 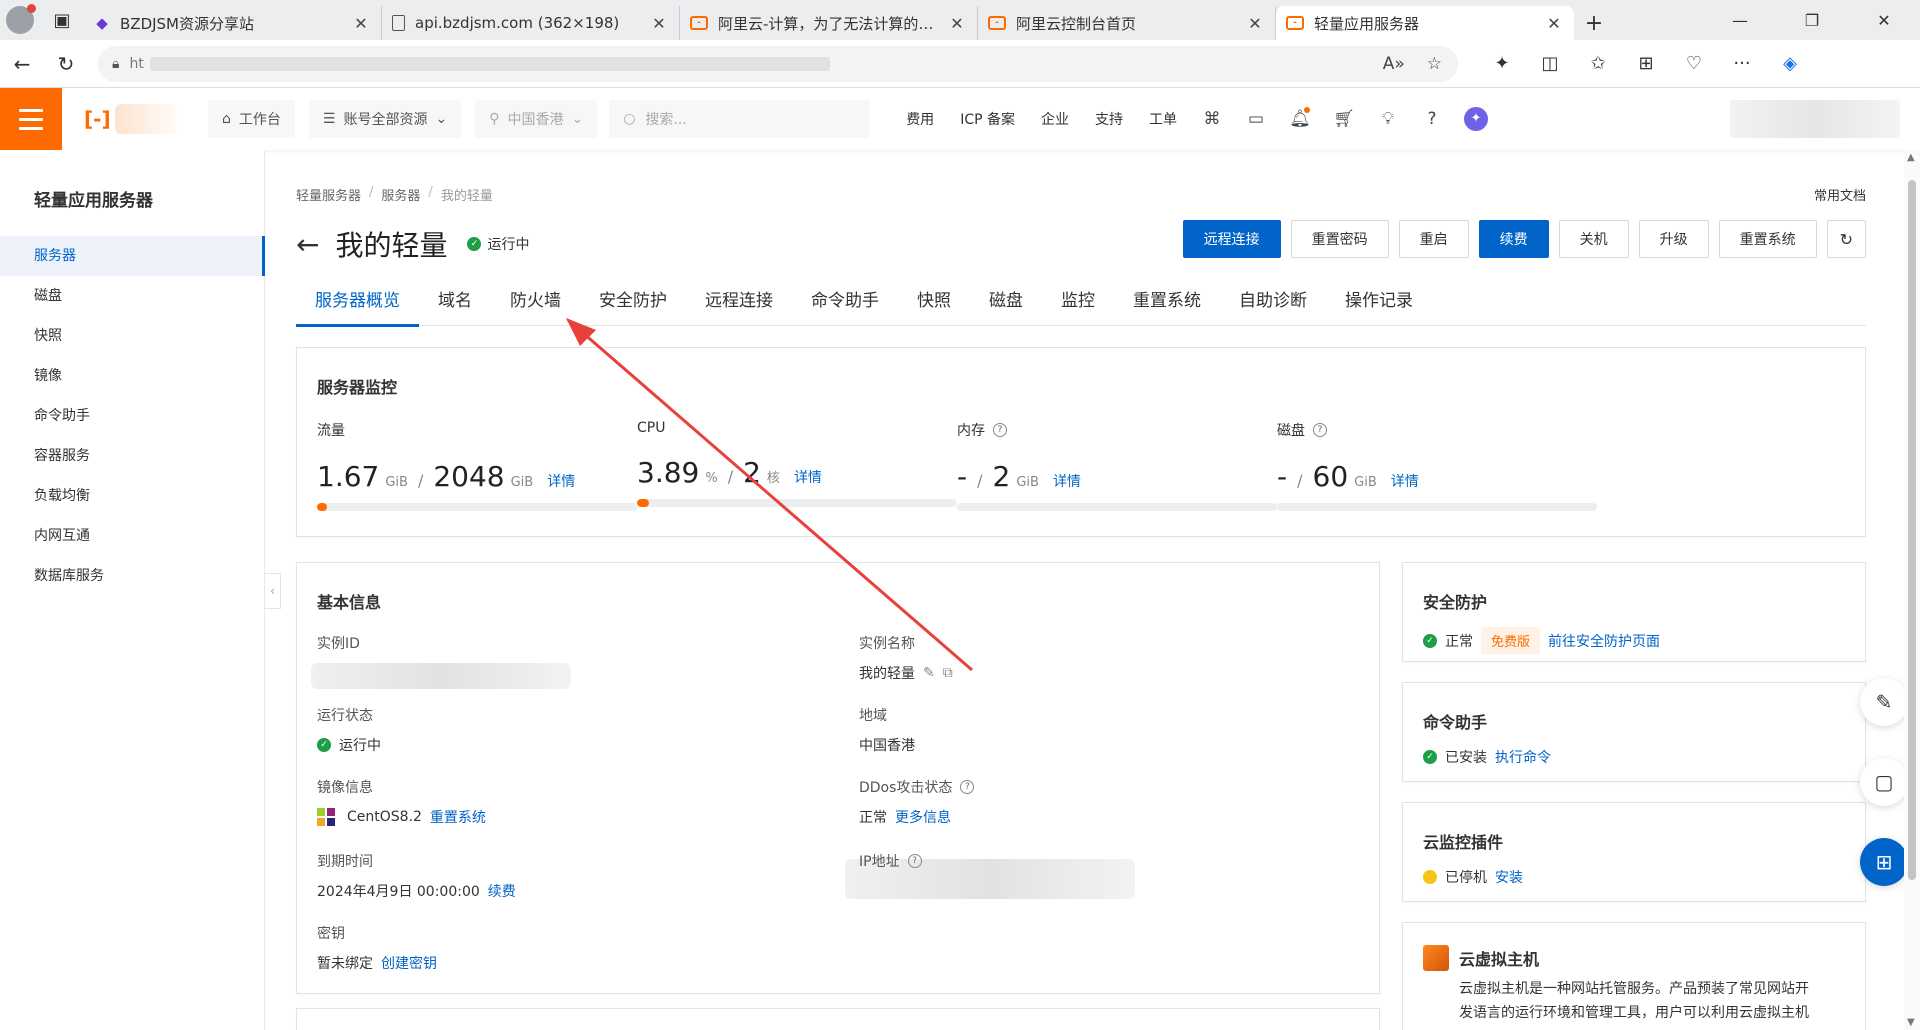 I want to click on upgrade-button: 升级, so click(x=1673, y=239).